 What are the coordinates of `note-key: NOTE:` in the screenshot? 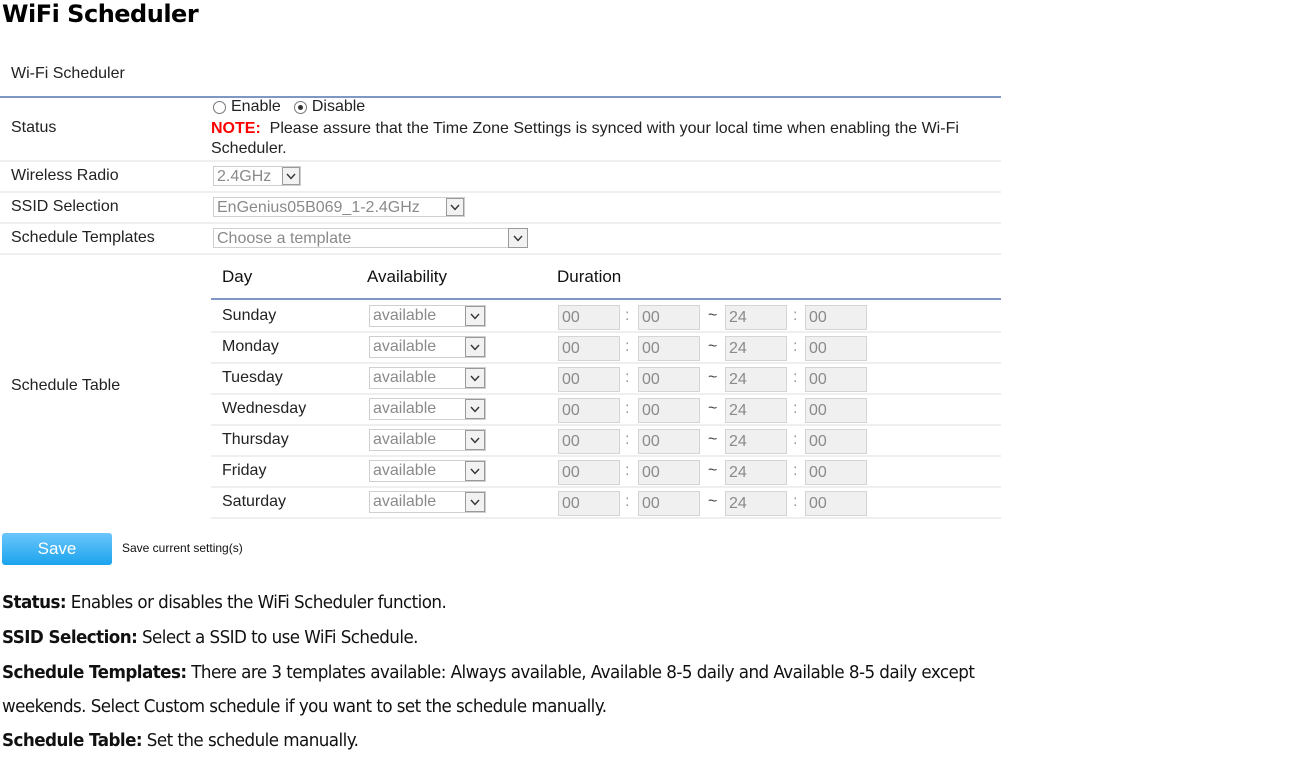 It's located at (236, 128).